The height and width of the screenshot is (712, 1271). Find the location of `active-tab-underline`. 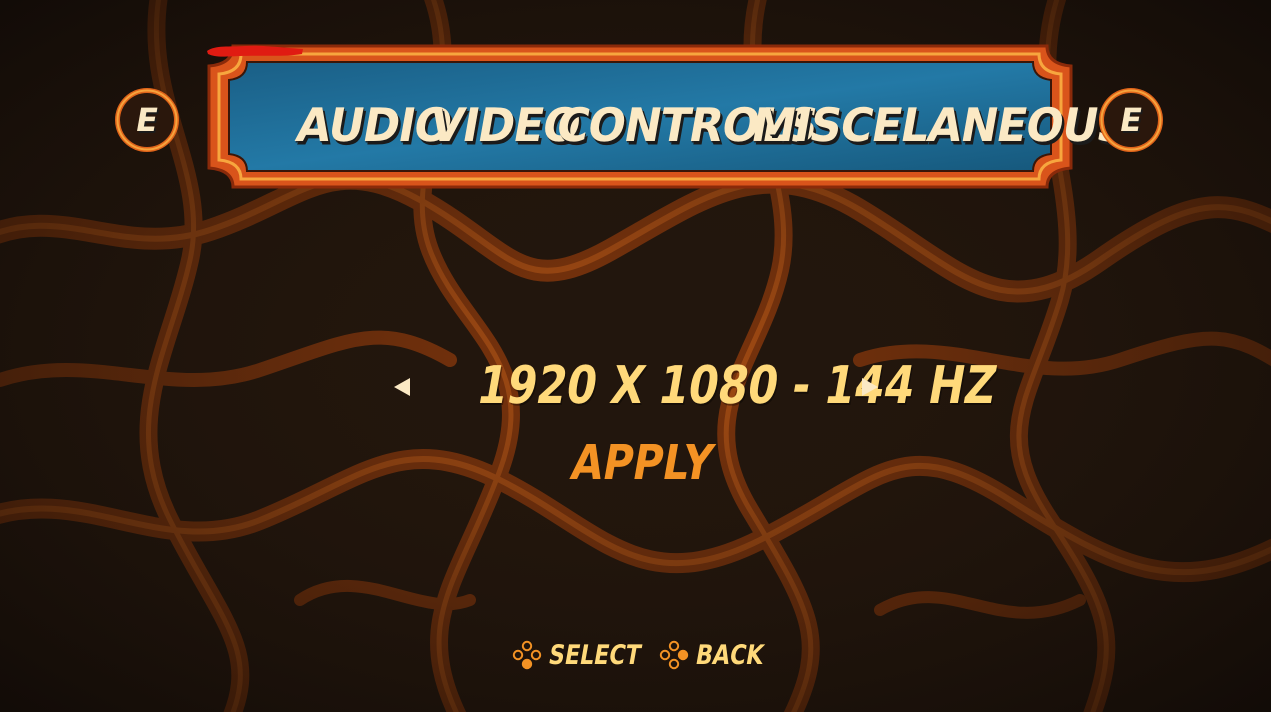

active-tab-underline is located at coordinates (255, 51).